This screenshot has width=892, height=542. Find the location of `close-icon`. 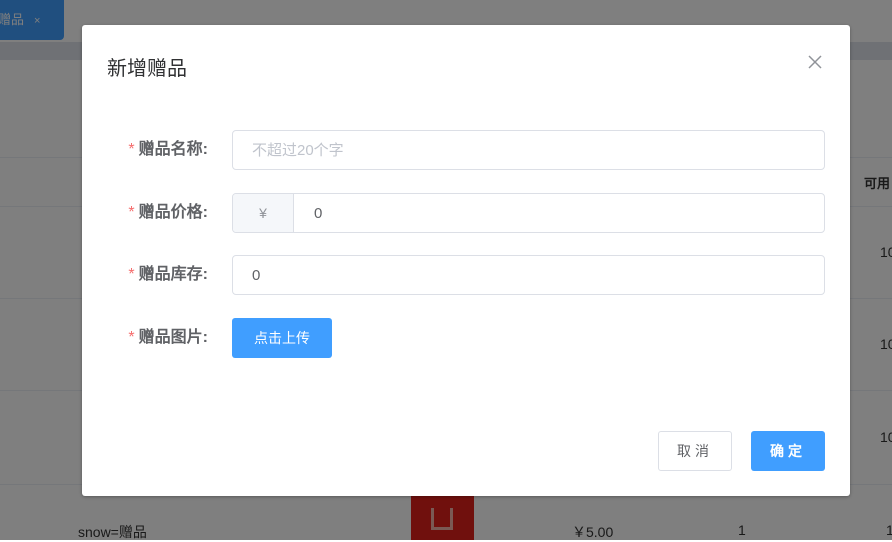

close-icon is located at coordinates (815, 62).